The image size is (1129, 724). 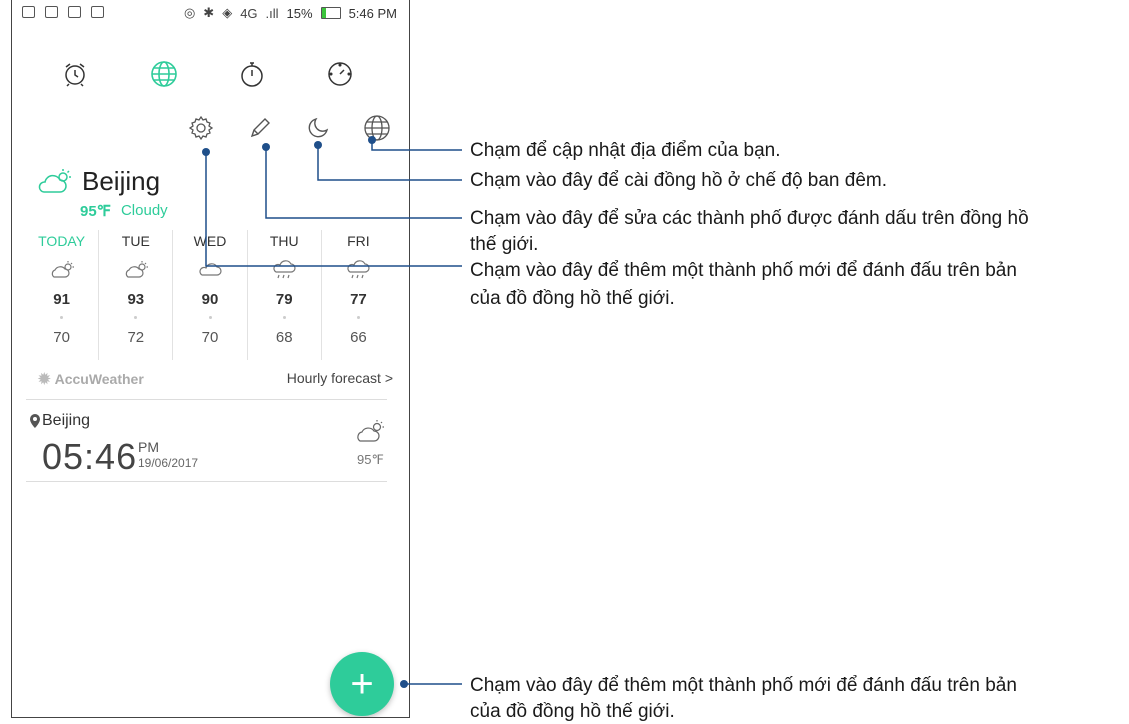 I want to click on notification-icon, so click(x=28, y=12).